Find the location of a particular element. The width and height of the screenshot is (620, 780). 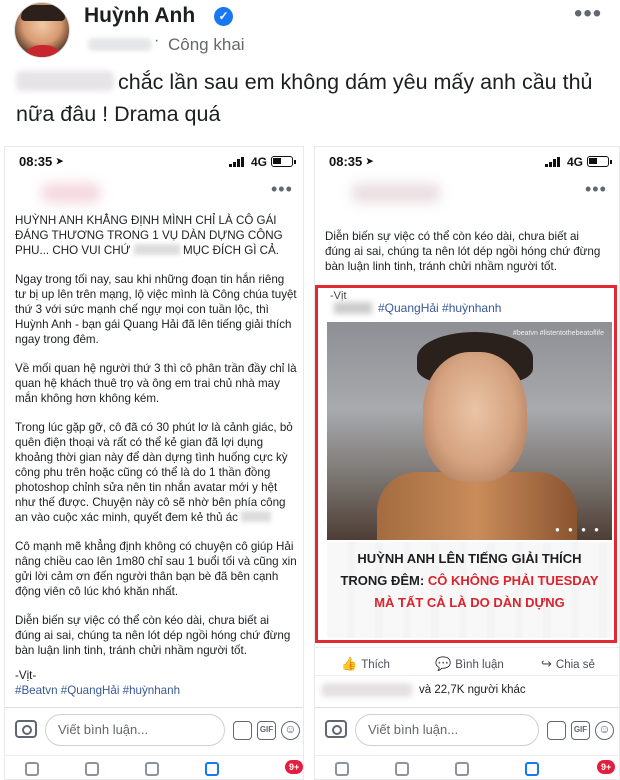

share-icon: ↪ is located at coordinates (546, 663).